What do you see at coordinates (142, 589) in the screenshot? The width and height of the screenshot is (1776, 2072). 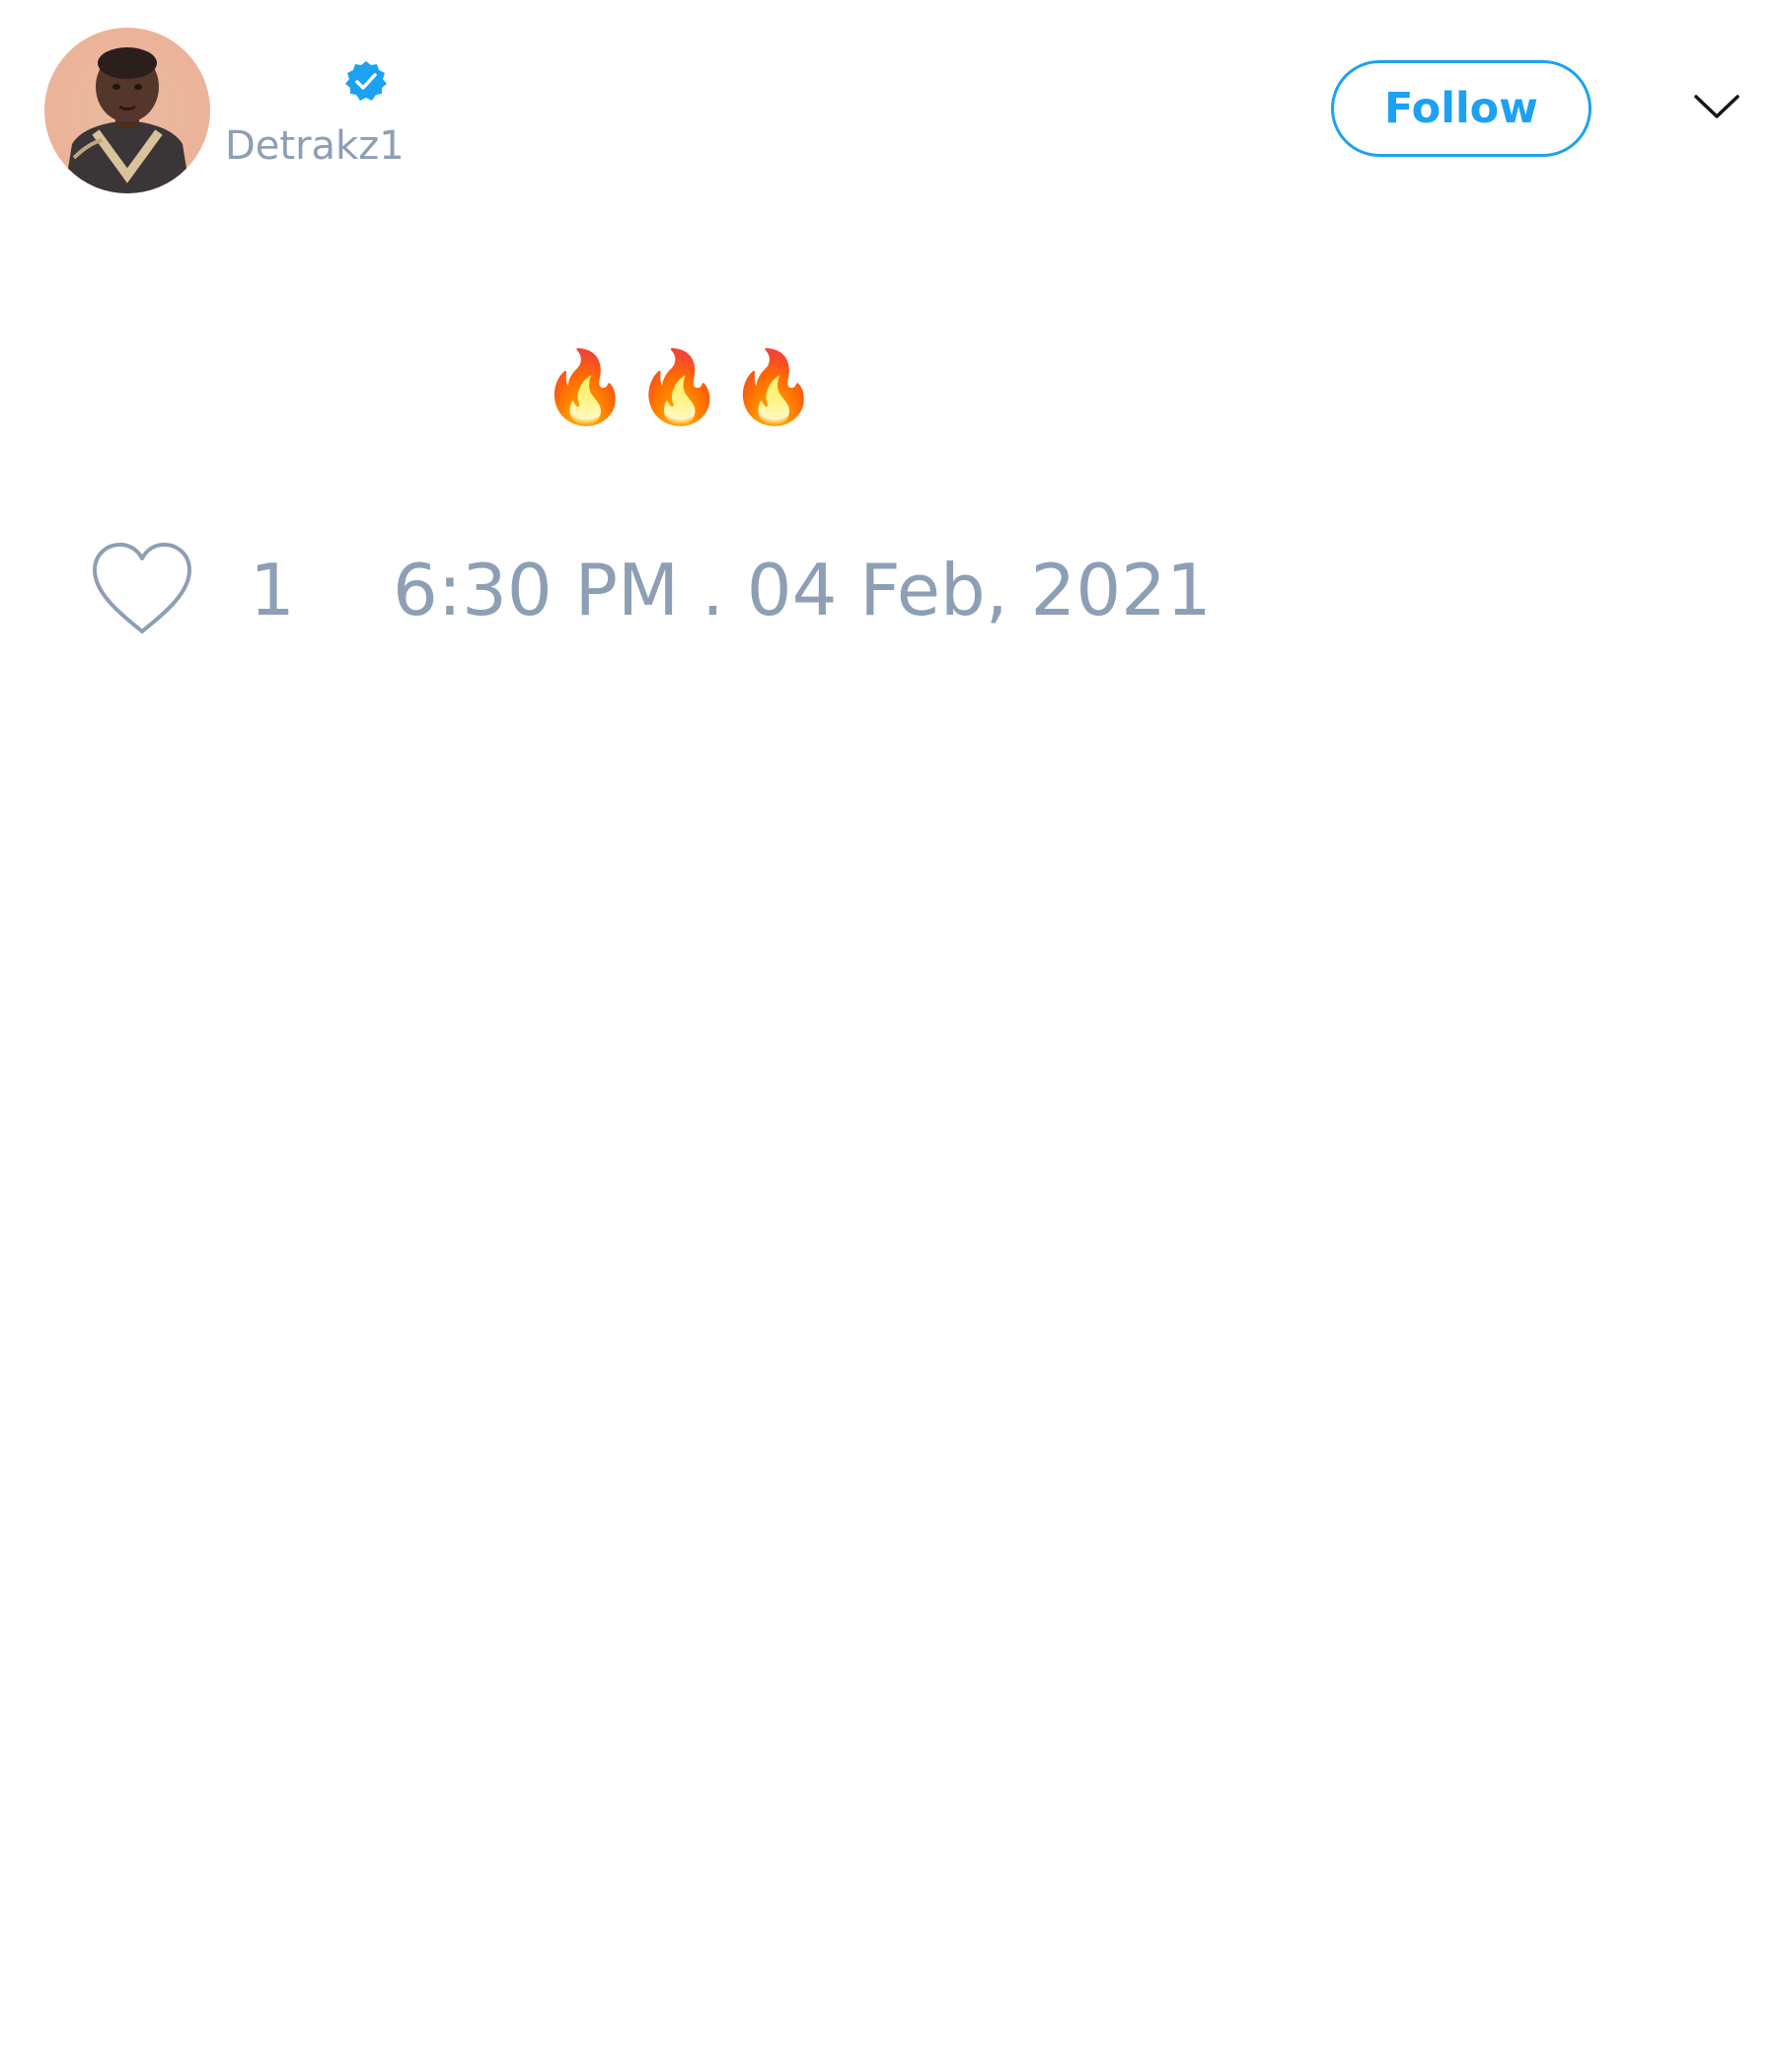 I see `heart-icon` at bounding box center [142, 589].